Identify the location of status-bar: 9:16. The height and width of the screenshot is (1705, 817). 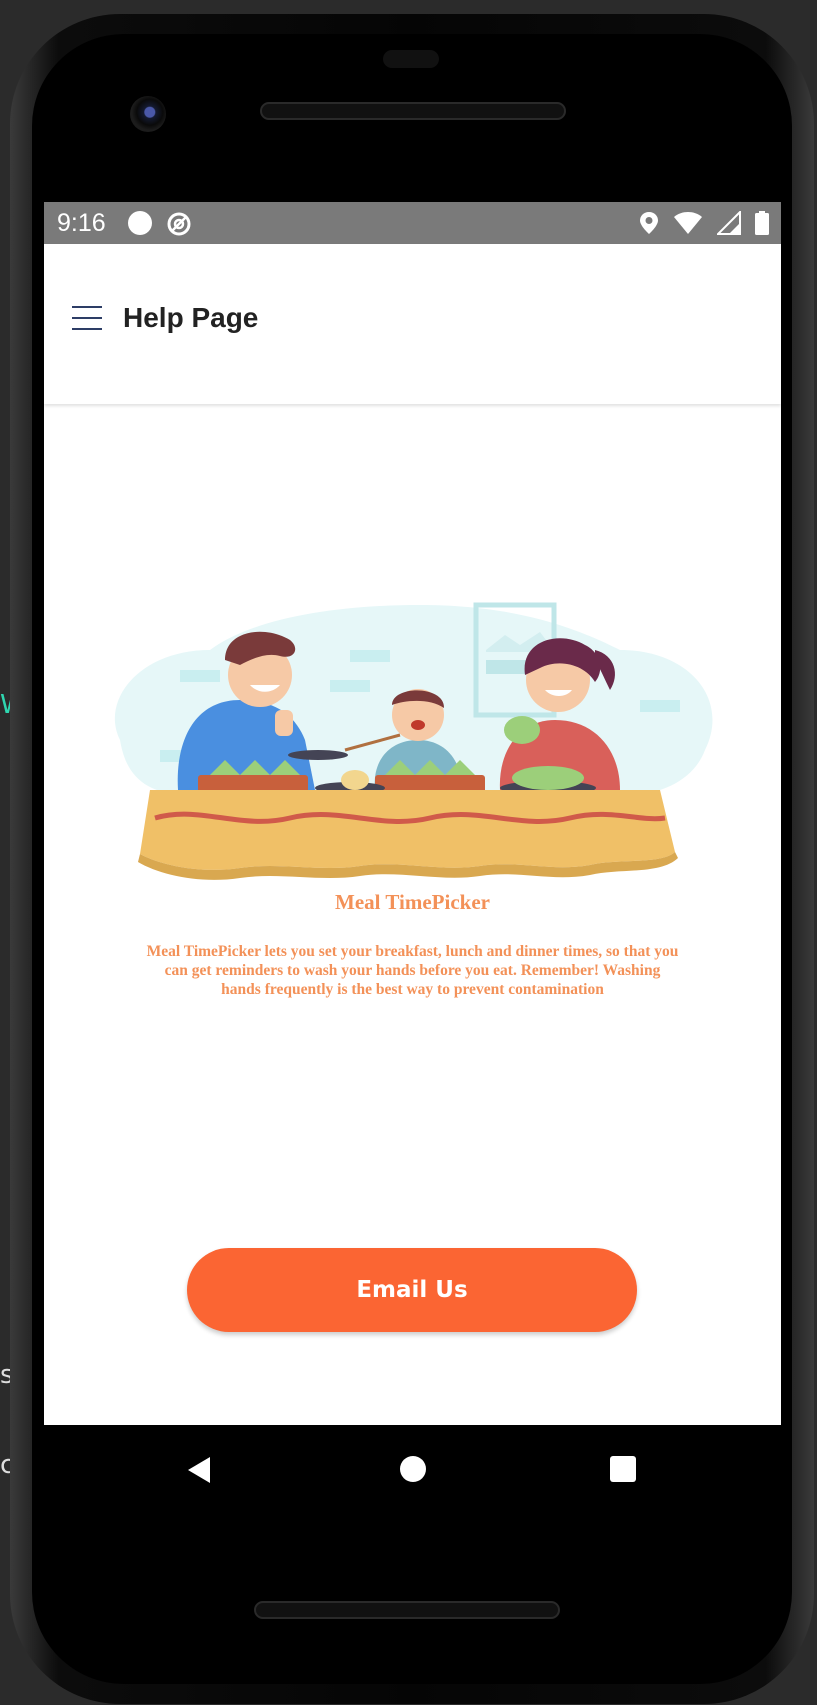
(412, 223).